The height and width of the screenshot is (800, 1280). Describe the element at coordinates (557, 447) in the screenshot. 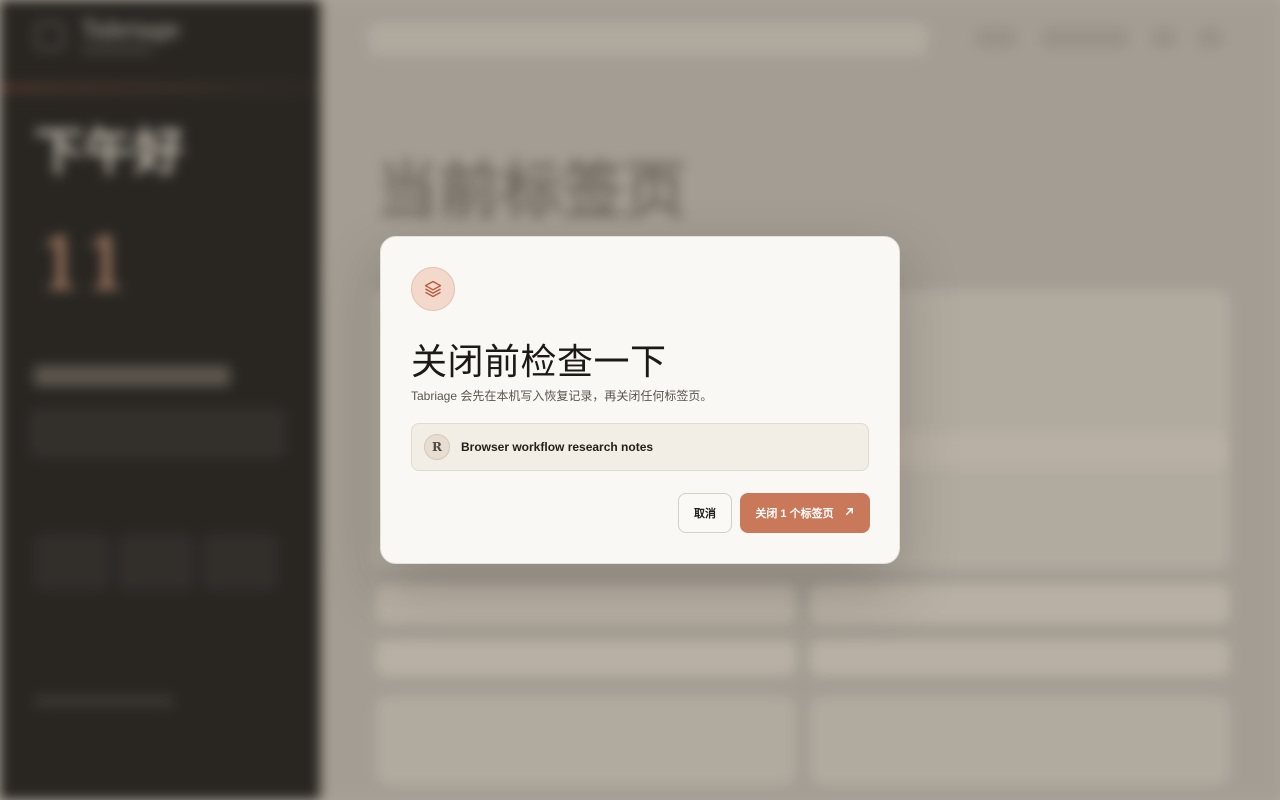

I see `tab-title: Browser workflow research notes` at that location.